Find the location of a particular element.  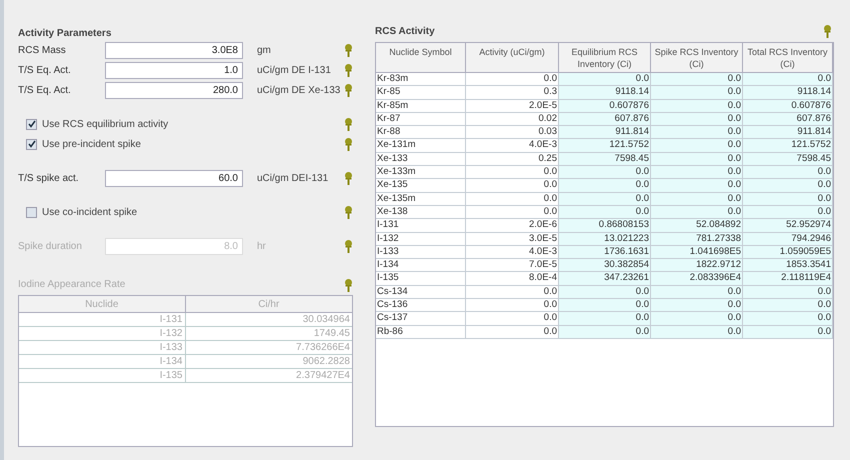

field-label: RCS Mass is located at coordinates (42, 51).